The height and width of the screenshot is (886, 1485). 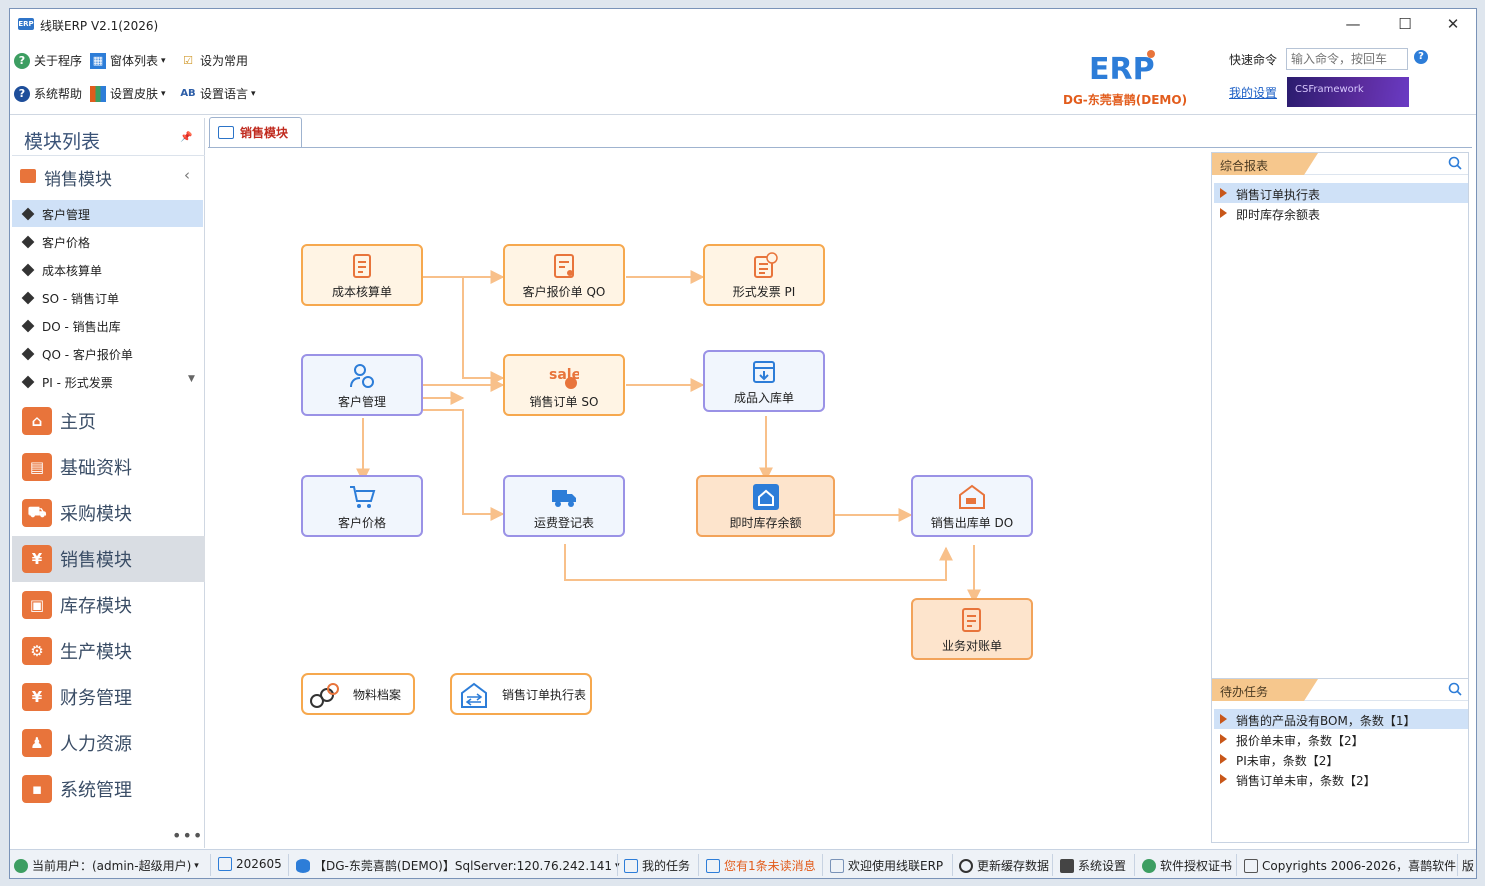 I want to click on sidebar-subitem: DO - 销售出库, so click(x=107, y=325).